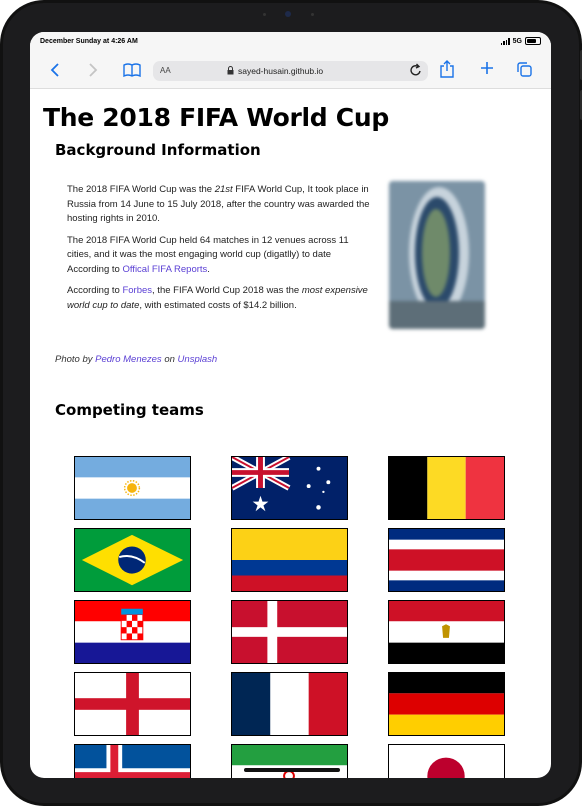 Image resolution: width=582 pixels, height=806 pixels. I want to click on teams-heading: Competing teams, so click(129, 410).